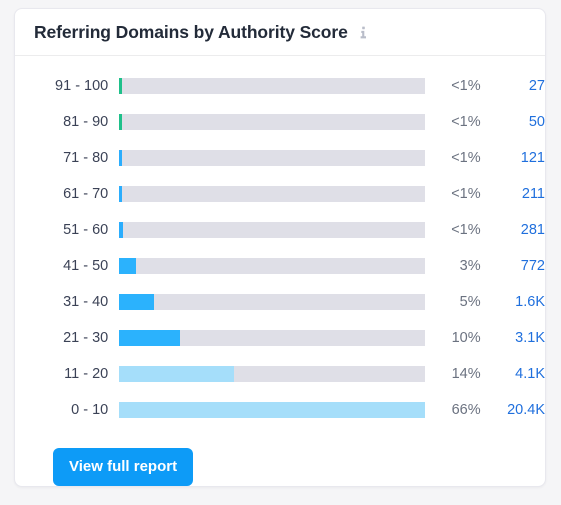 The height and width of the screenshot is (505, 561). I want to click on domain-count-link: 4.1K, so click(517, 374).